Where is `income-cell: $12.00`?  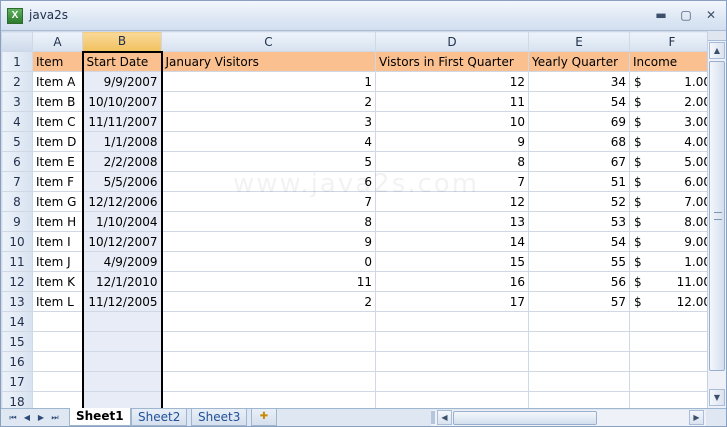 income-cell: $12.00 is located at coordinates (672, 301).